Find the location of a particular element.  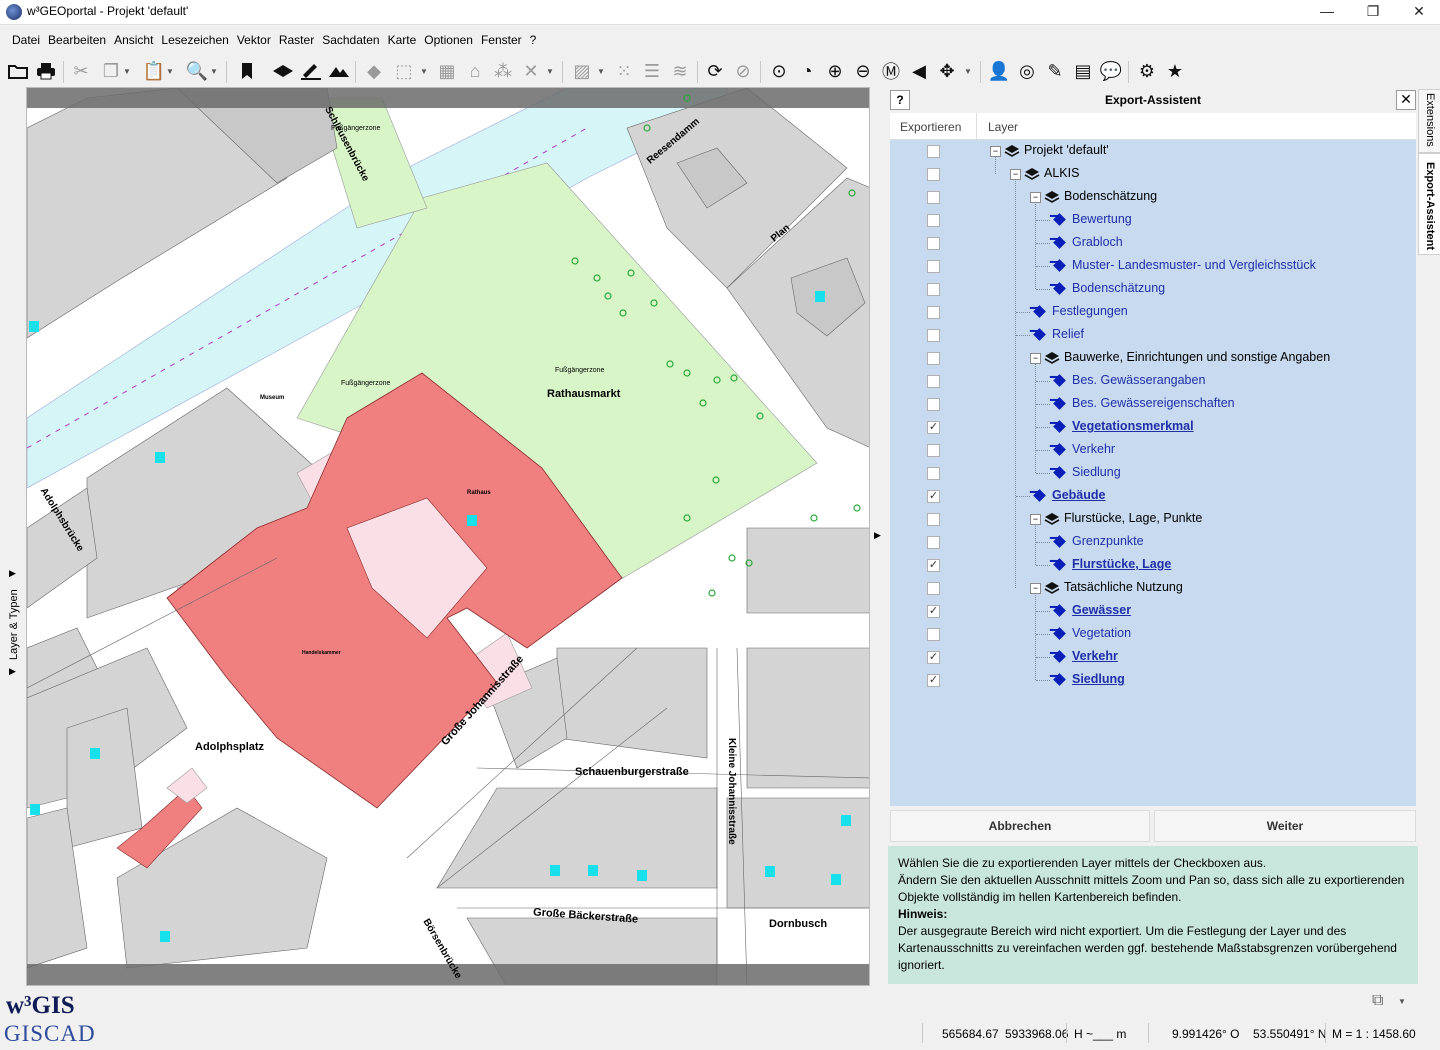

menu-ansicht: Ansicht is located at coordinates (133, 38).